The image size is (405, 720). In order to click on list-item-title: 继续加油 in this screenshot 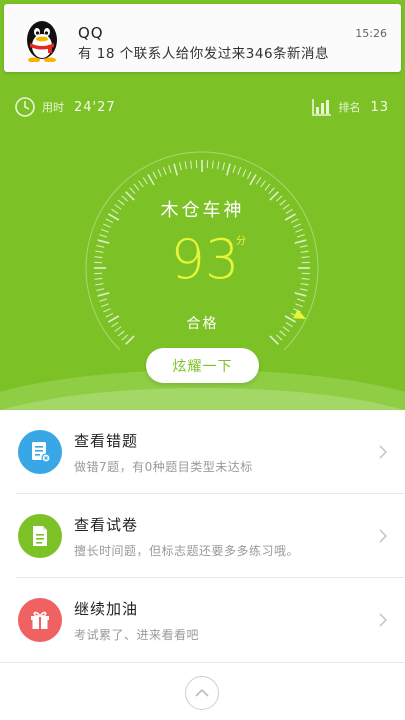, I will do `click(106, 609)`.